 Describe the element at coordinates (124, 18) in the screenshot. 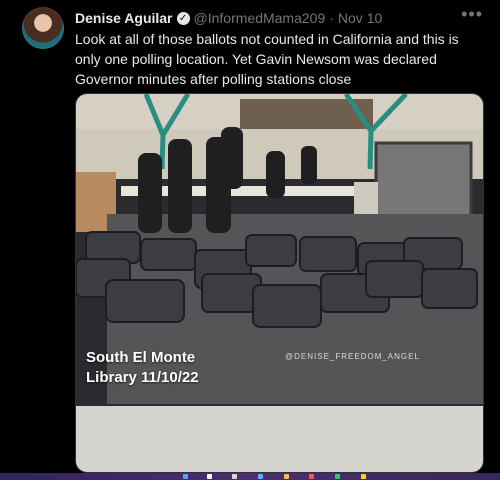

I see `author-name: Denise Aguilar` at that location.